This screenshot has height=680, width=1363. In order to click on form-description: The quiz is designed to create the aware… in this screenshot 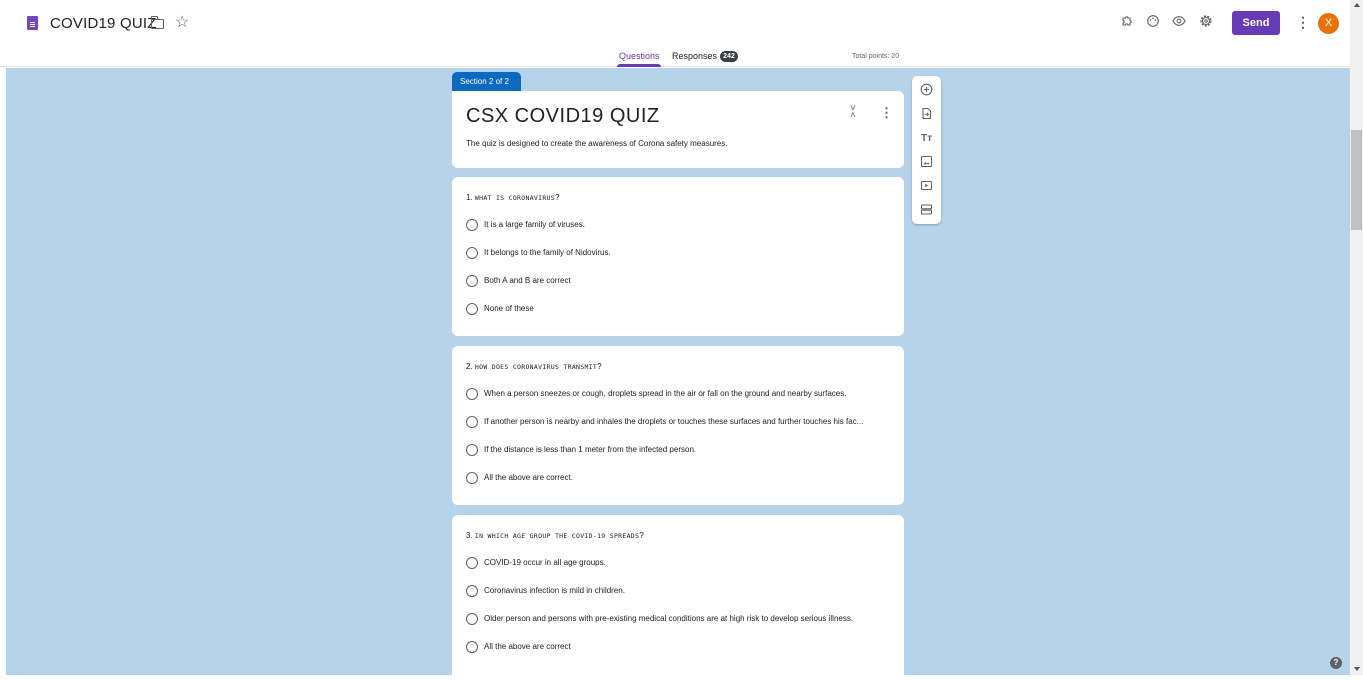, I will do `click(596, 143)`.